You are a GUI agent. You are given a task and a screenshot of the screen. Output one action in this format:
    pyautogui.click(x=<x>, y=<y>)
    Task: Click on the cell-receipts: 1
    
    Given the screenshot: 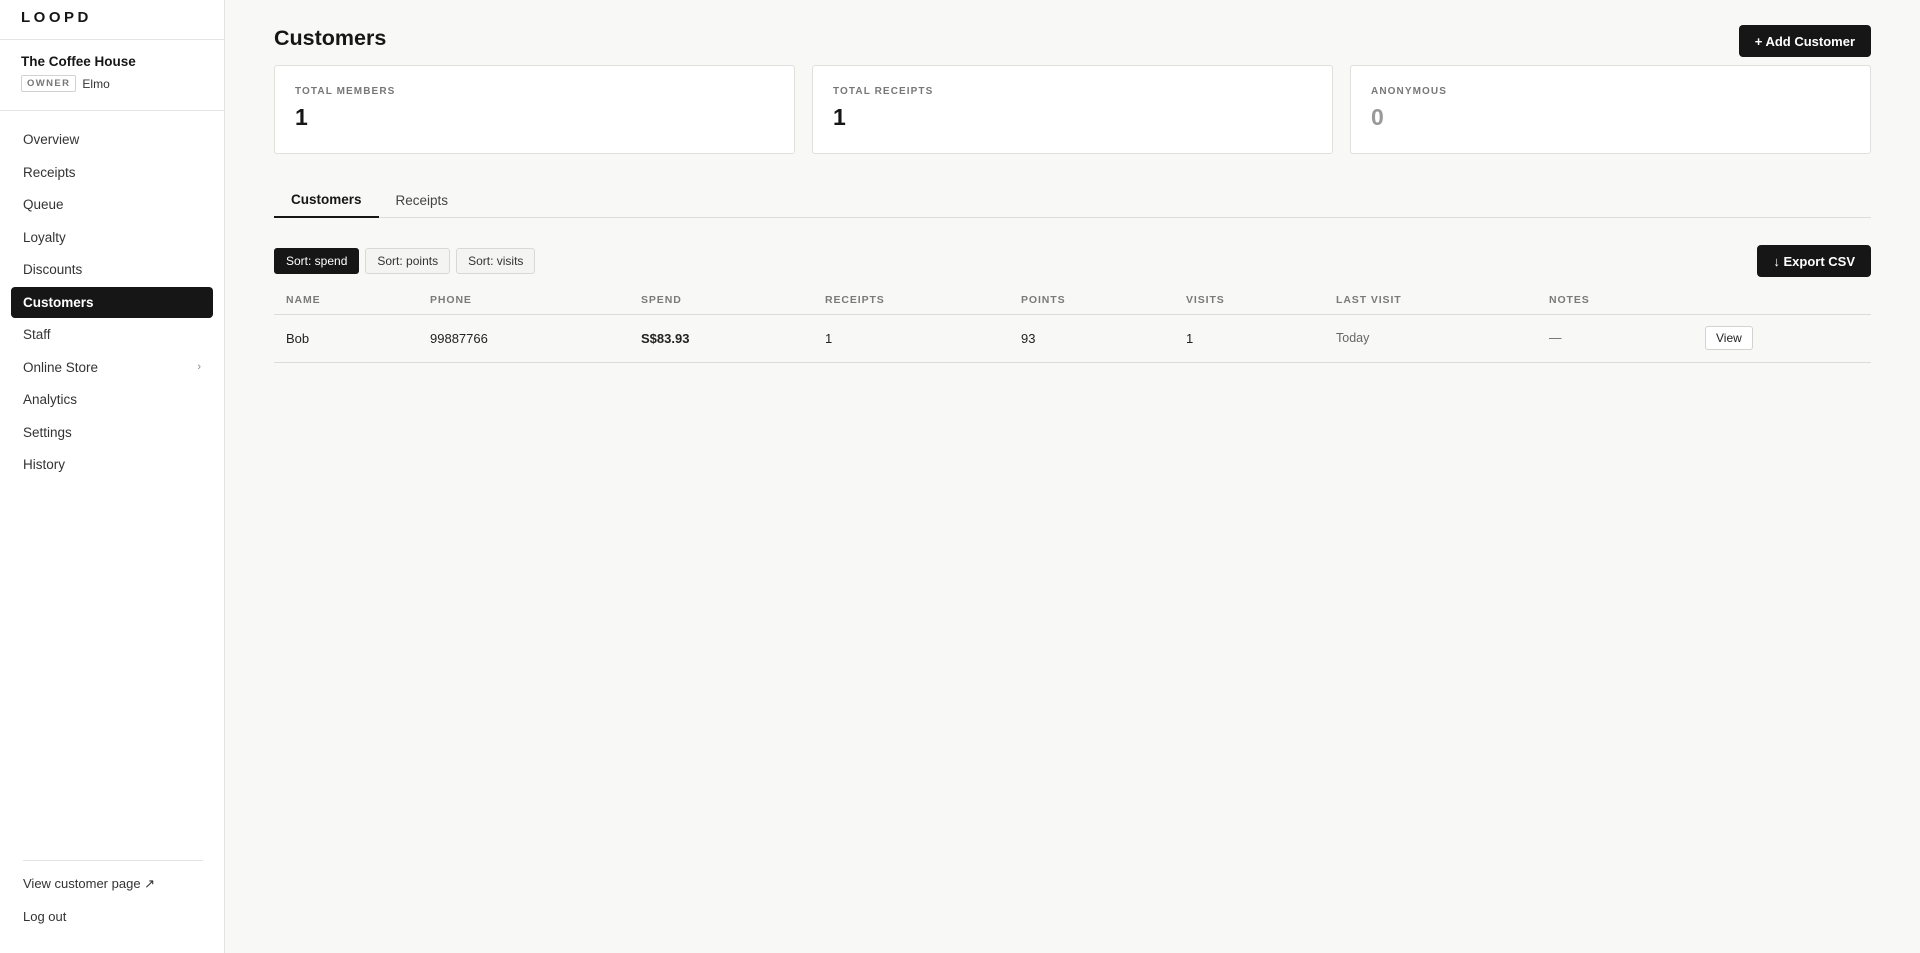 What is the action you would take?
    pyautogui.click(x=911, y=338)
    